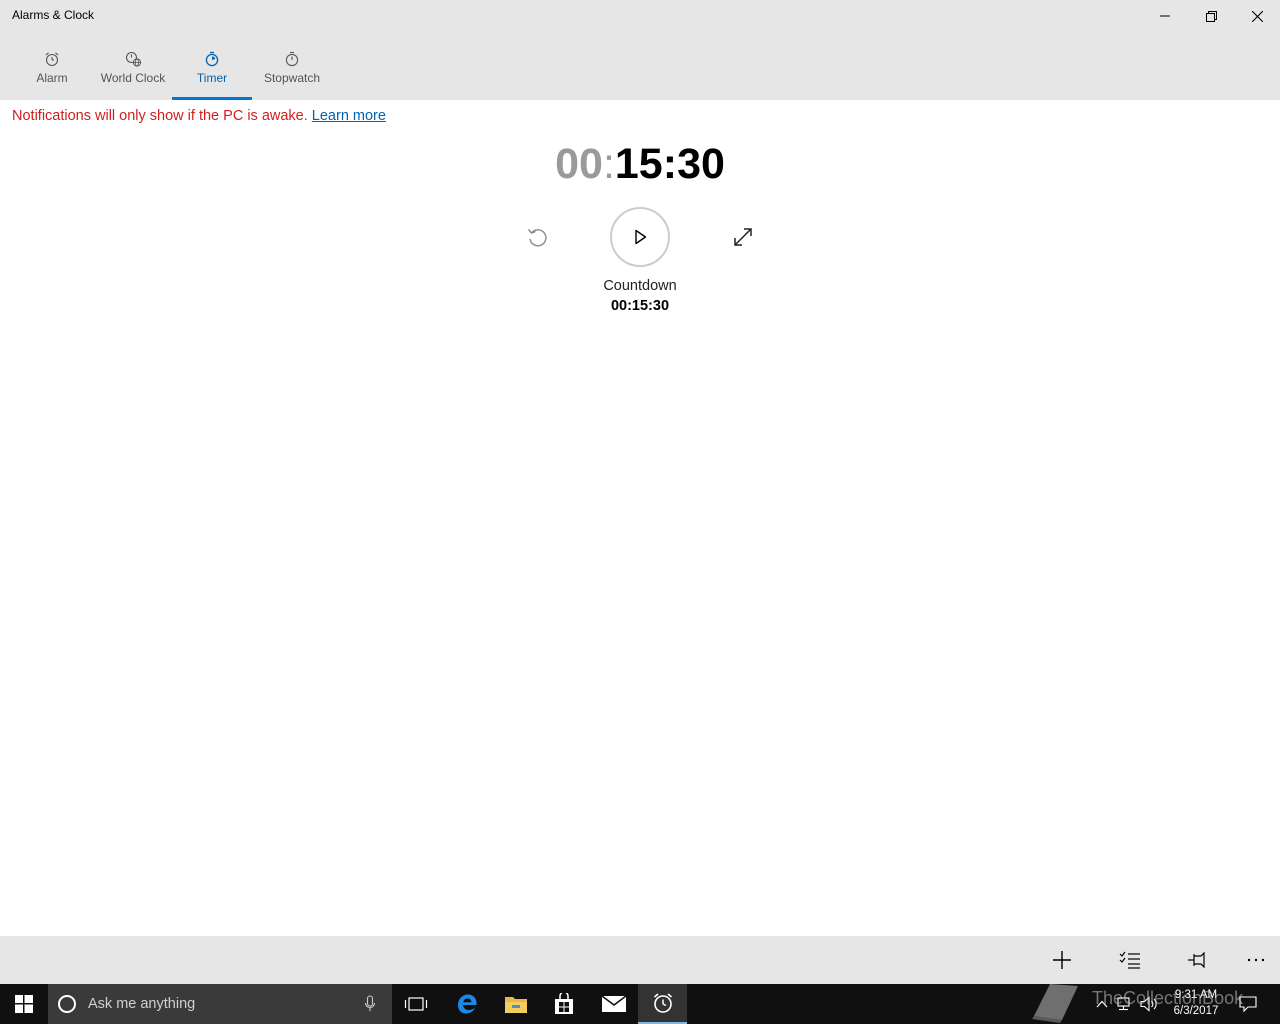  I want to click on restore-button, so click(1211, 16).